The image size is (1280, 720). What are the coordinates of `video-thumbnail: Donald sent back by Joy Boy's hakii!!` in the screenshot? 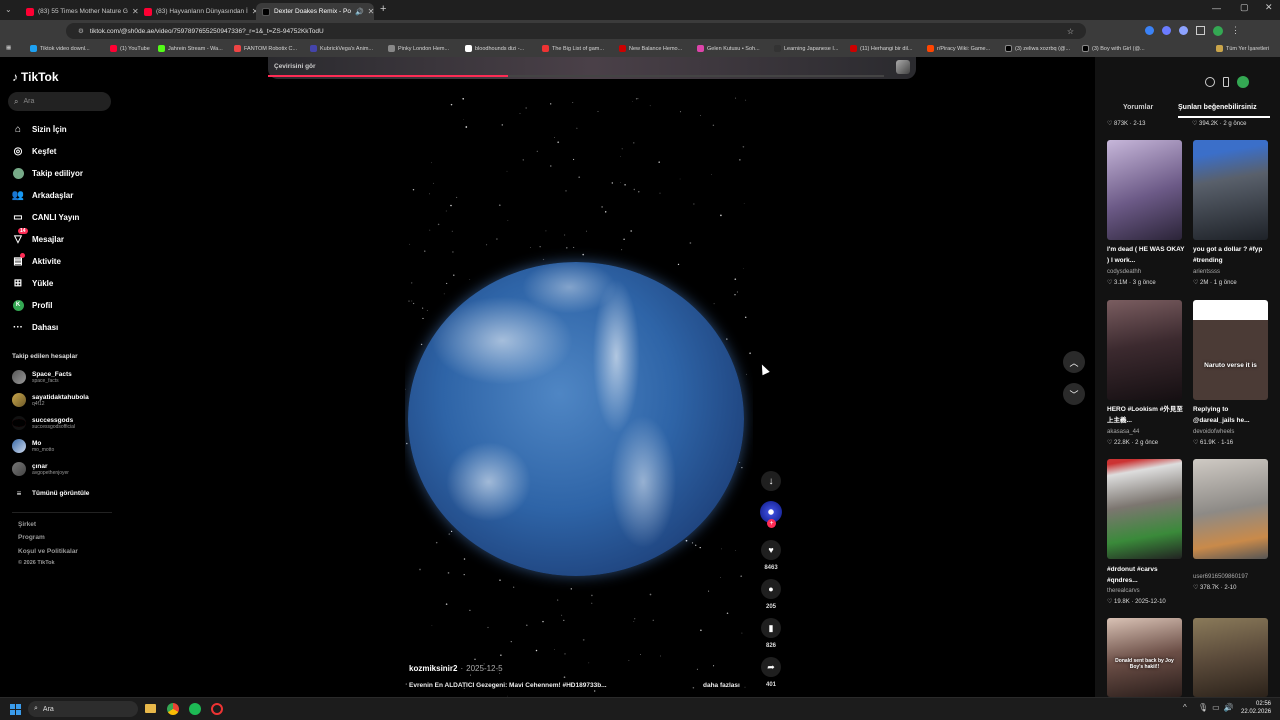 It's located at (1144, 657).